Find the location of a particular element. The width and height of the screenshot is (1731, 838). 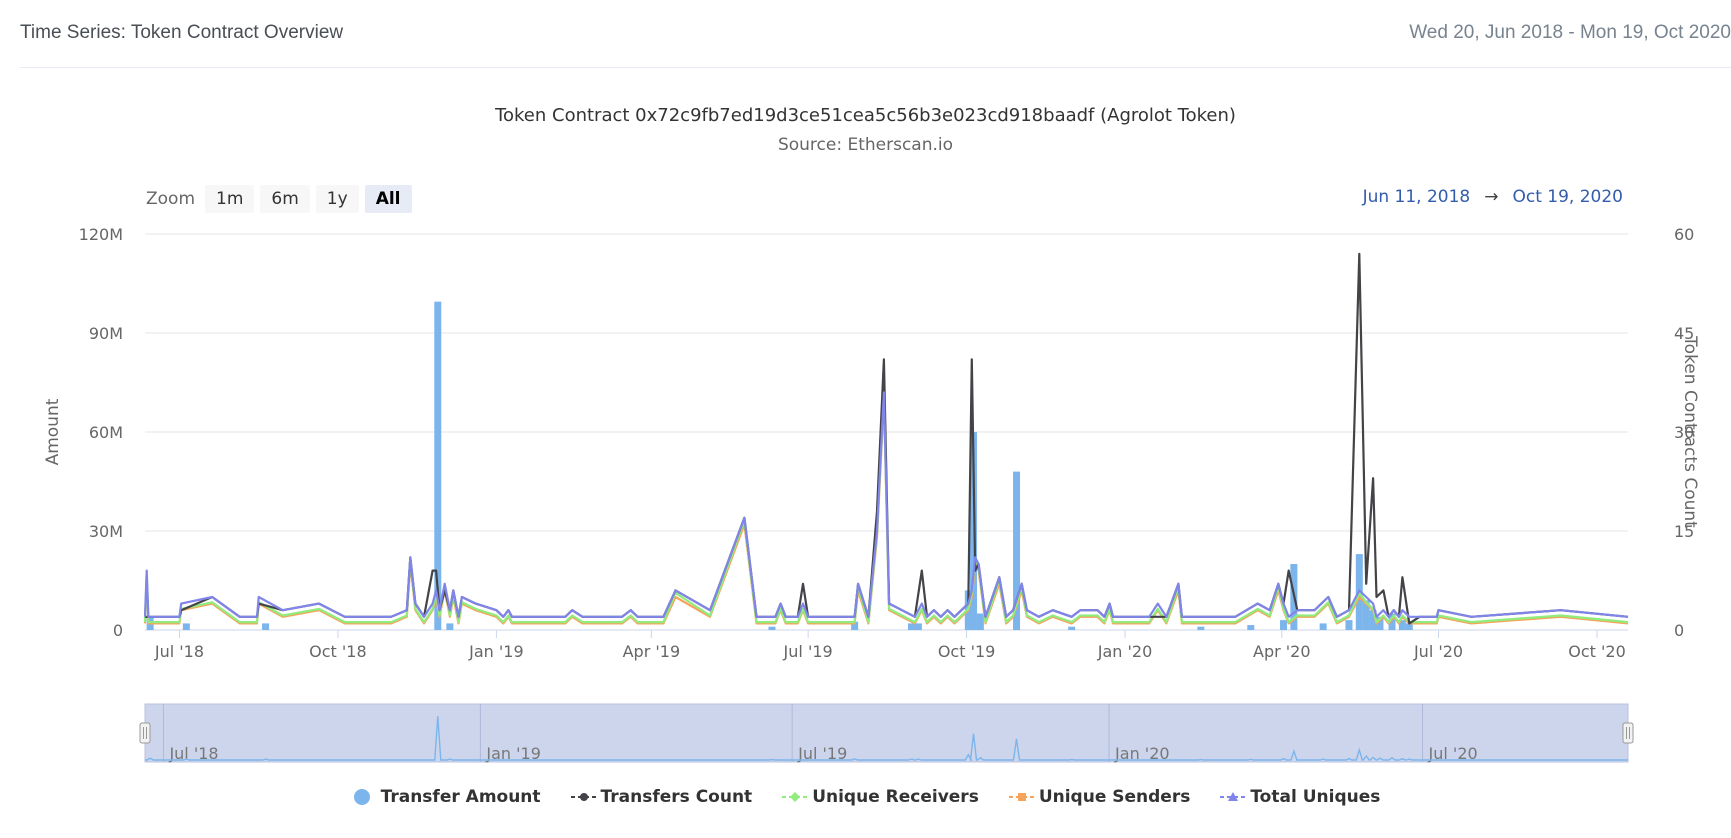

legend-label: Transfer Amount is located at coordinates (460, 797).